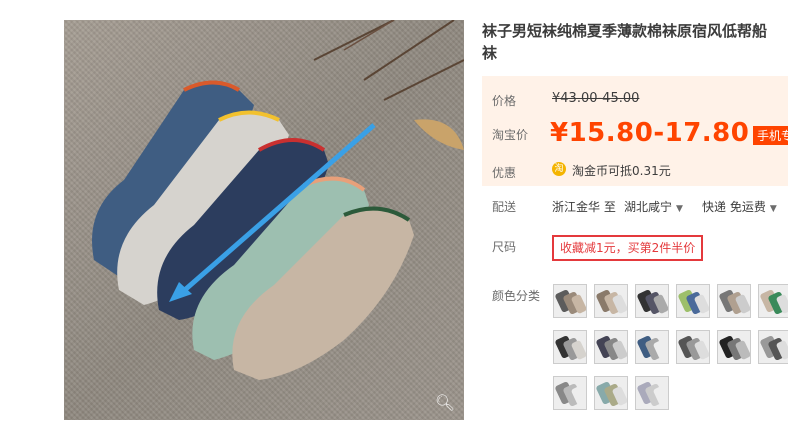 This screenshot has width=788, height=432. Describe the element at coordinates (504, 207) in the screenshot. I see `shipping-label: 配送` at that location.